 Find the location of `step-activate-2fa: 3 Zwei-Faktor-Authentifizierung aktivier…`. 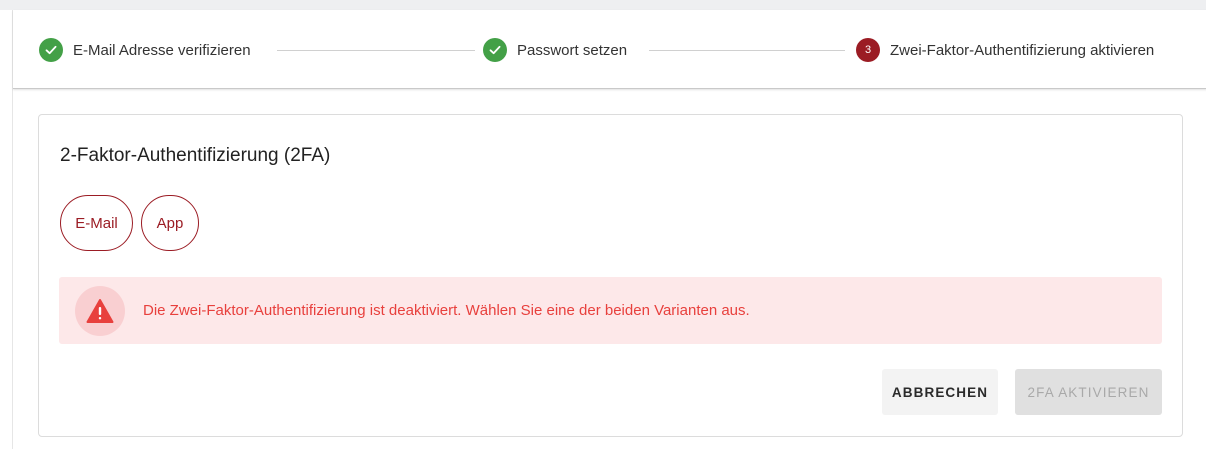

step-activate-2fa: 3 Zwei-Faktor-Authentifizierung aktivier… is located at coordinates (1005, 50).